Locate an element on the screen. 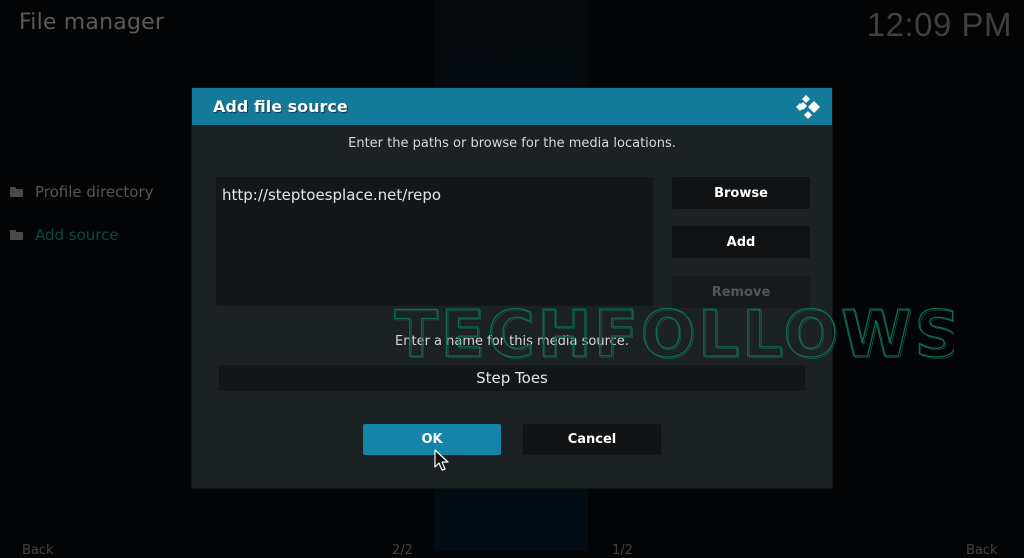 The height and width of the screenshot is (558, 1024). footer: Back 2/2 1/2 Back is located at coordinates (512, 550).